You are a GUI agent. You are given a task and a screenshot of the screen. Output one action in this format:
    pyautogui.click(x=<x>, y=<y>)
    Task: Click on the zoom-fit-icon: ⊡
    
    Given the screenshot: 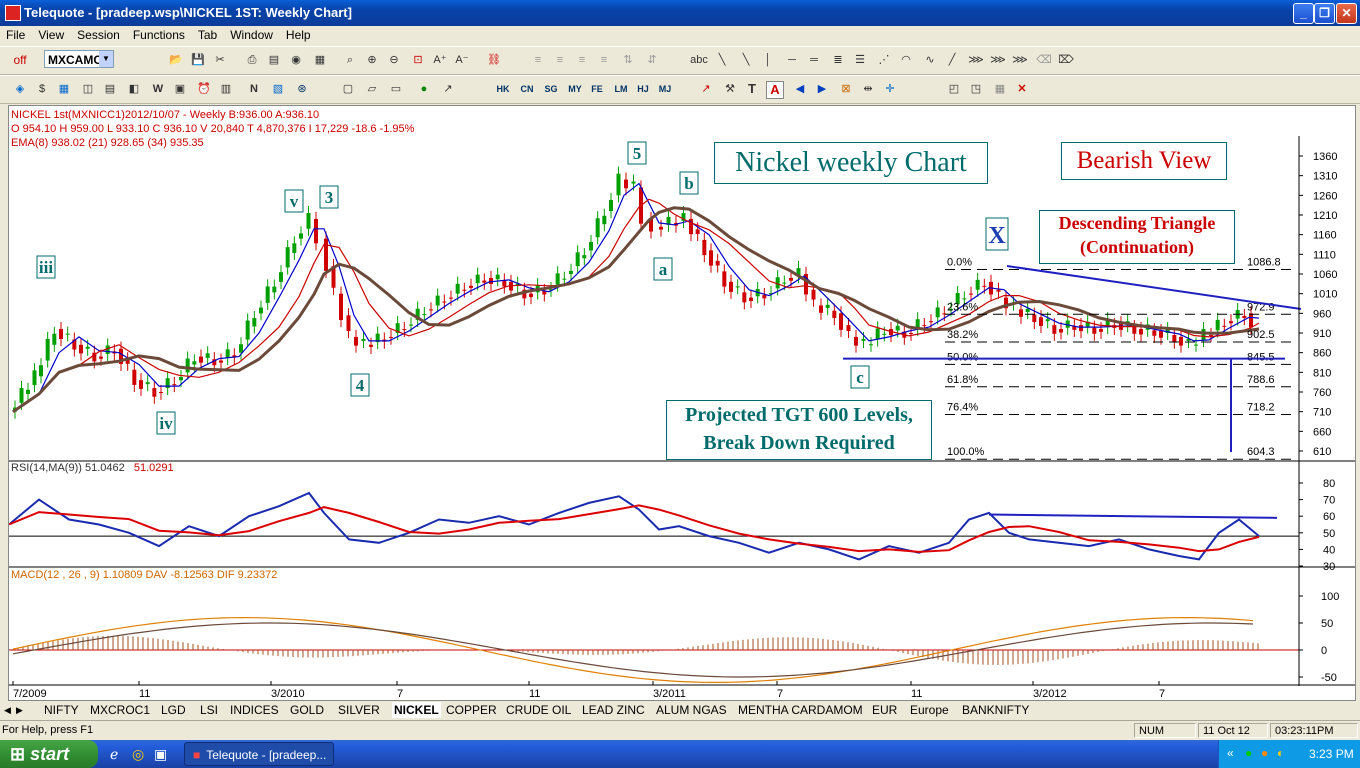 What is the action you would take?
    pyautogui.click(x=418, y=60)
    